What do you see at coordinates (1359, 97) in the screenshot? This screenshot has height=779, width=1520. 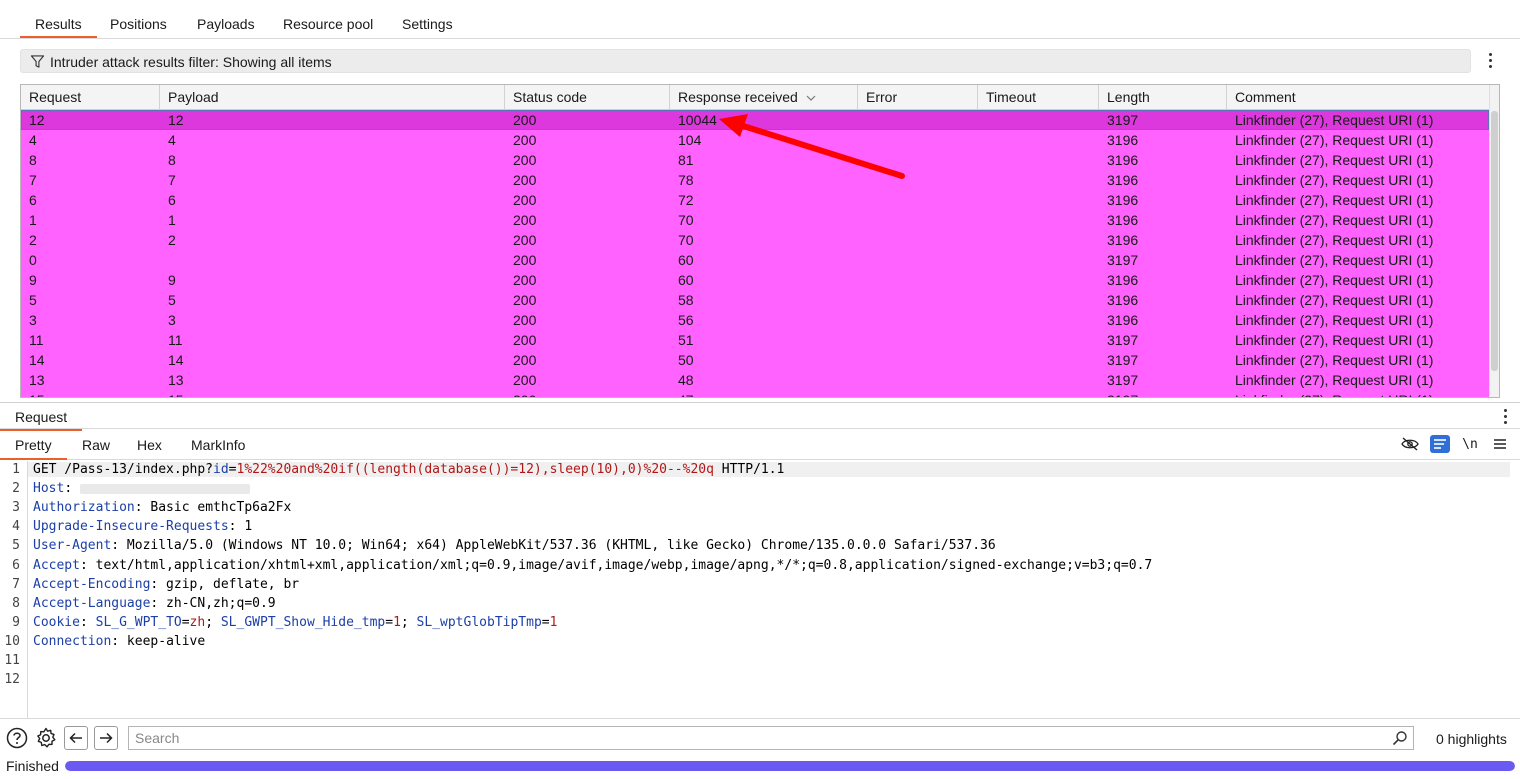 I see `col-comment: Comment` at bounding box center [1359, 97].